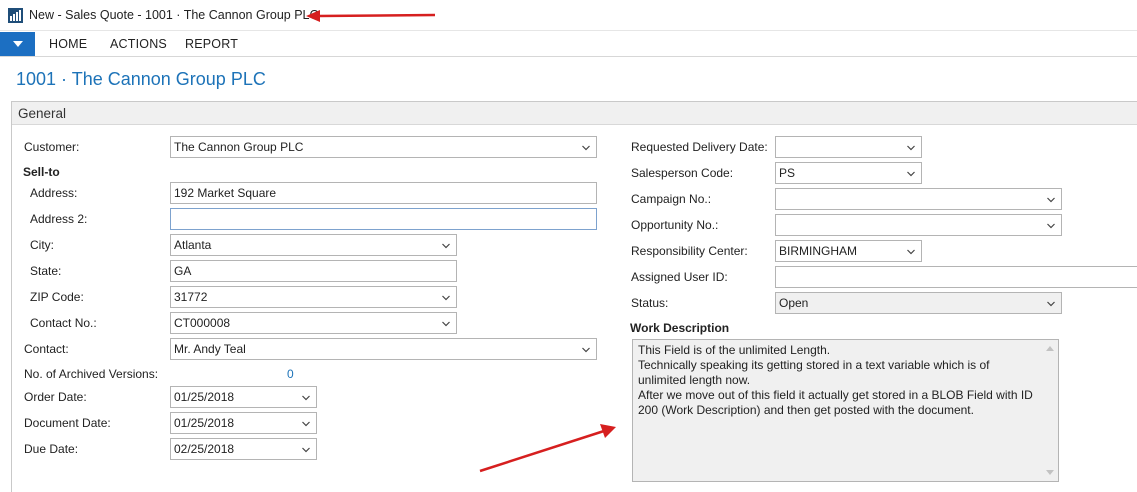 This screenshot has width=1137, height=492. What do you see at coordinates (41, 172) in the screenshot?
I see `sellto-group-label: Sell-to` at bounding box center [41, 172].